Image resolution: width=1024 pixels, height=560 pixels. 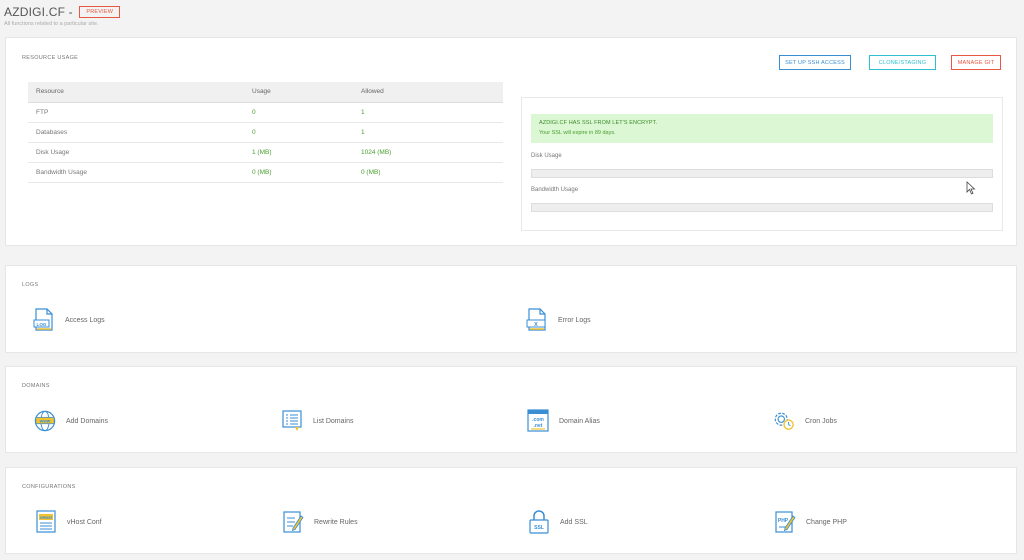 What do you see at coordinates (298, 172) in the screenshot?
I see `usage-value: 0 (MB)` at bounding box center [298, 172].